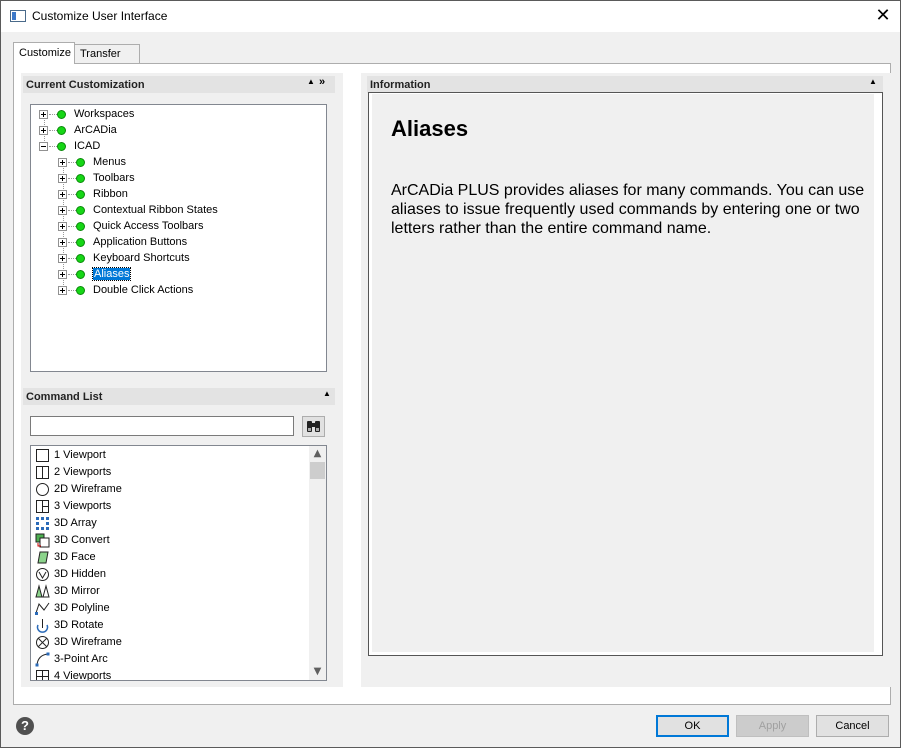  Describe the element at coordinates (114, 178) in the screenshot. I see `tree-item-label: Toolbars` at that location.